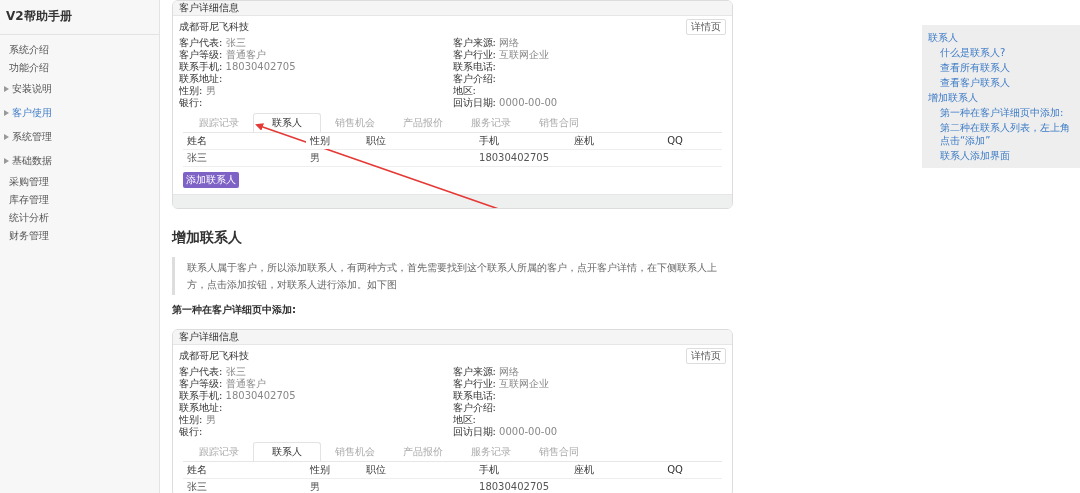 This screenshot has width=1080, height=493. Describe the element at coordinates (1002, 67) in the screenshot. I see `toc-link: 查看所有联系人` at that location.